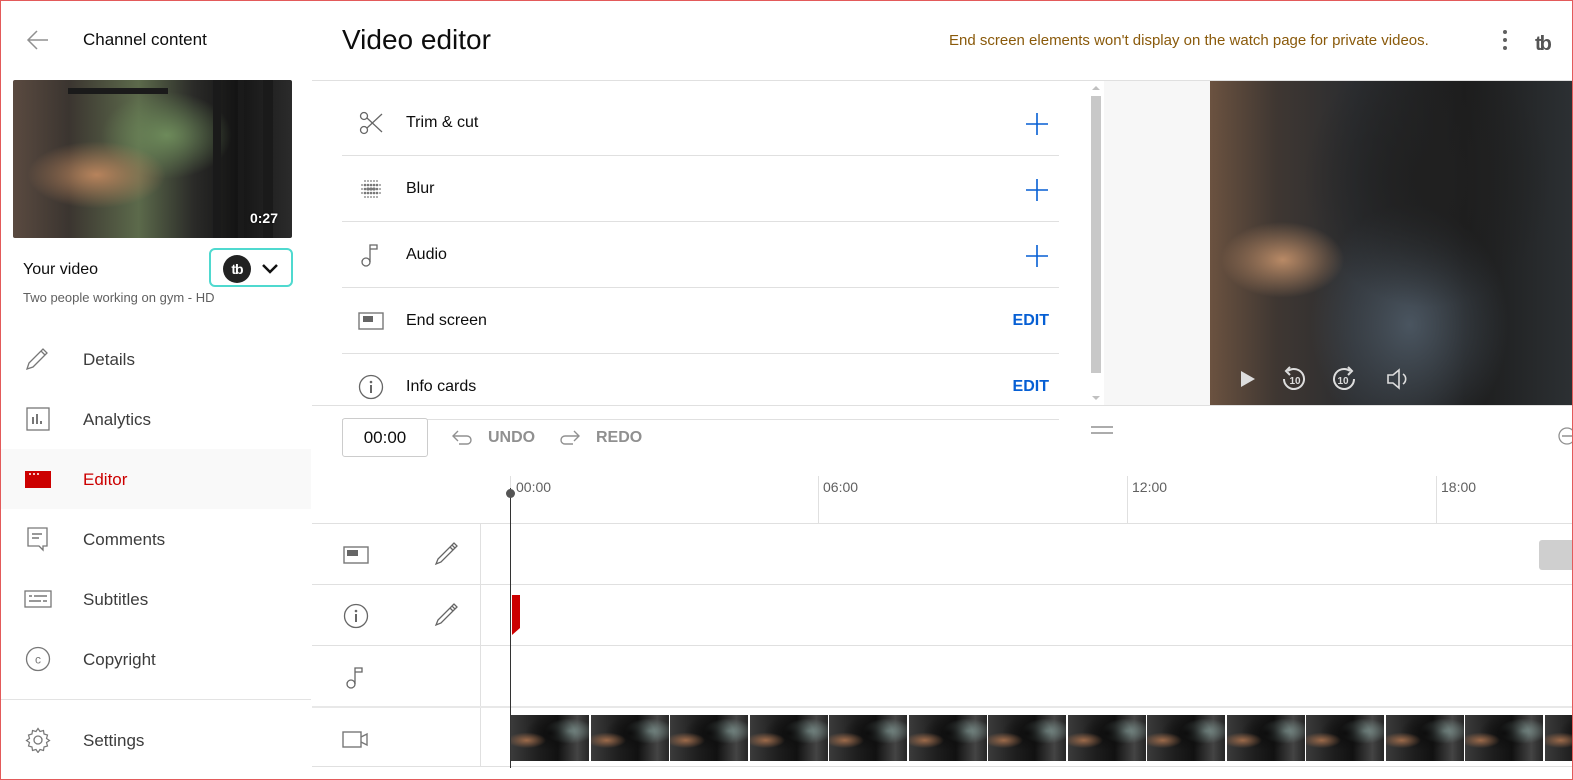  Describe the element at coordinates (37, 539) in the screenshot. I see `comment-icon` at that location.